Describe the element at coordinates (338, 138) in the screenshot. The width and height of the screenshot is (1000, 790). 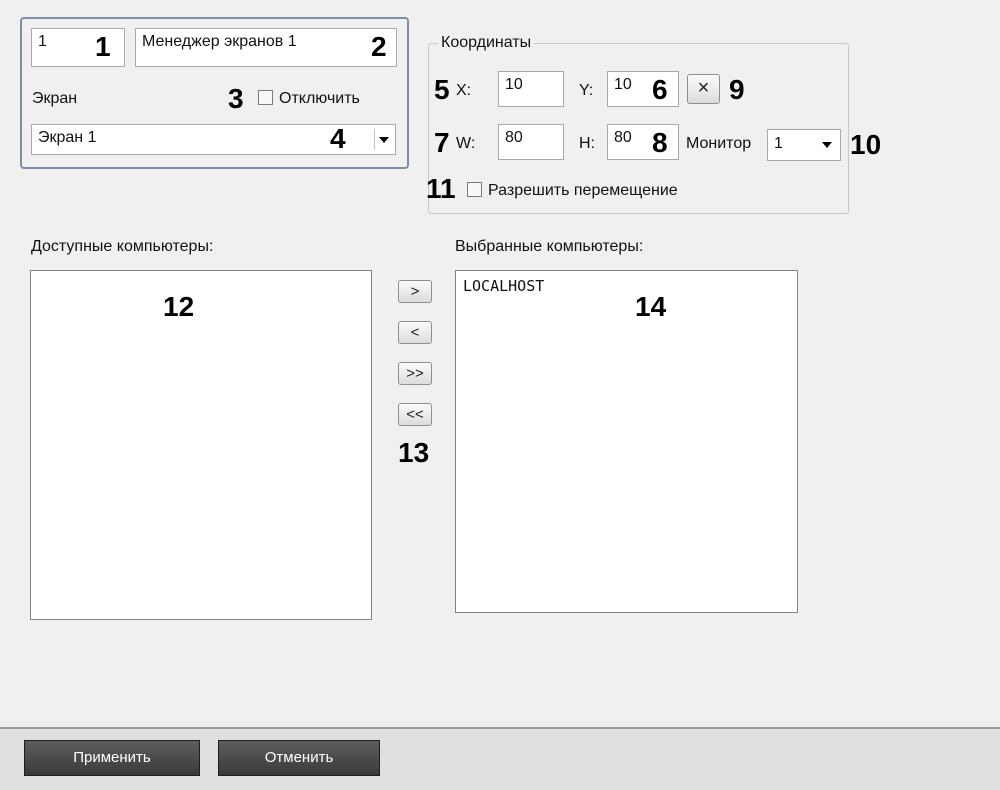
I see `callout-4: 4` at that location.